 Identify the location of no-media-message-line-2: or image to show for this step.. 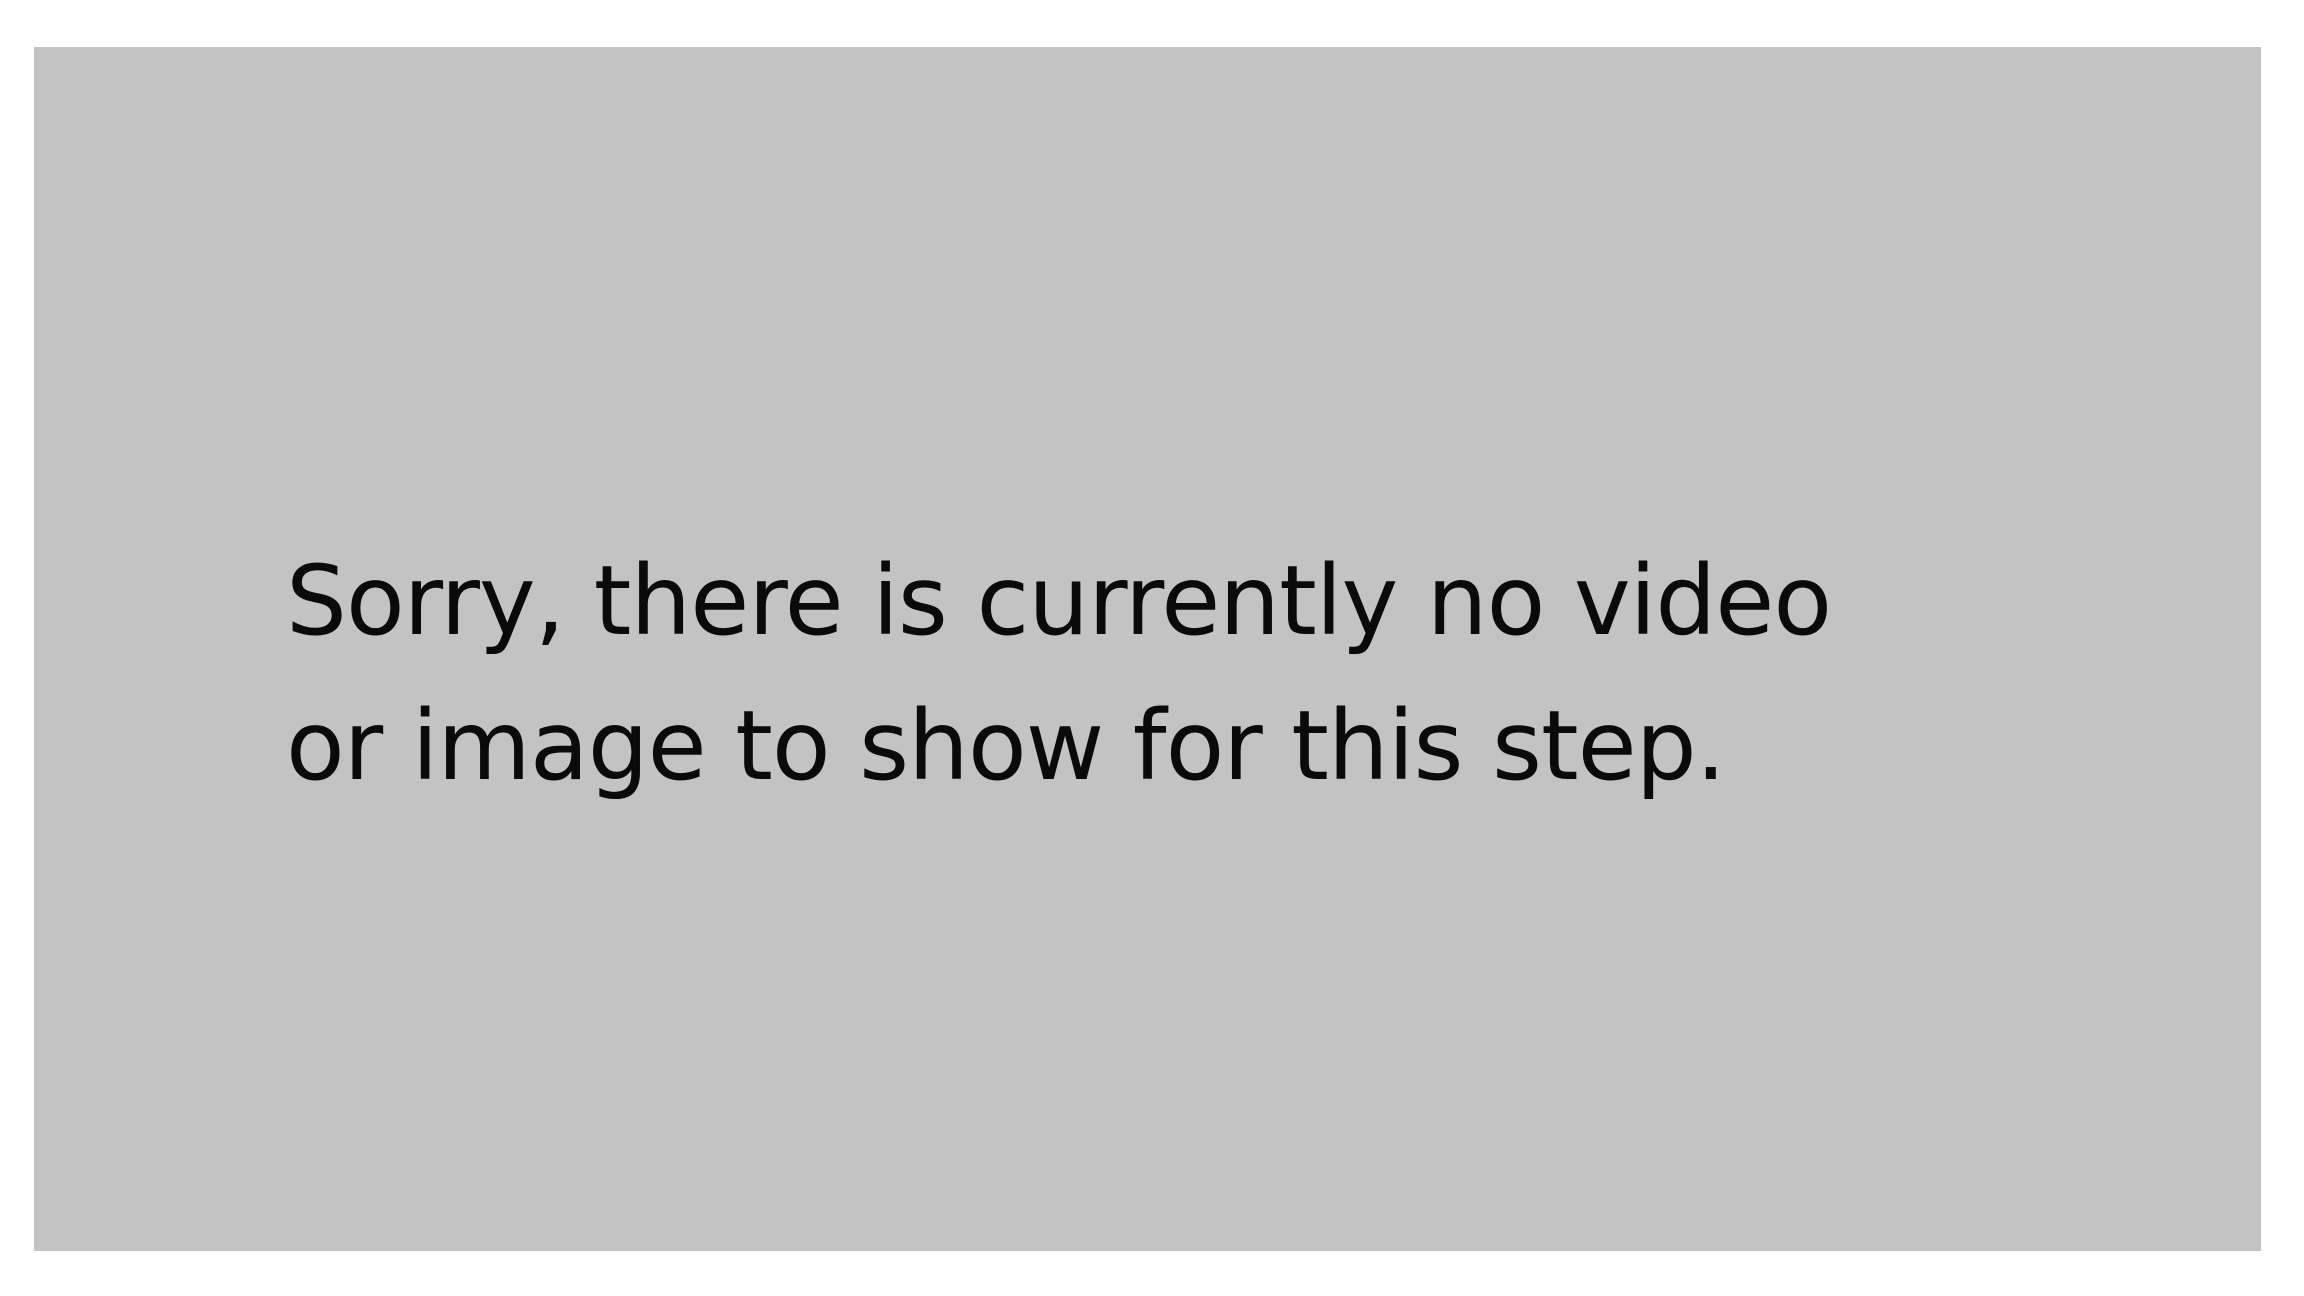
(1006, 746).